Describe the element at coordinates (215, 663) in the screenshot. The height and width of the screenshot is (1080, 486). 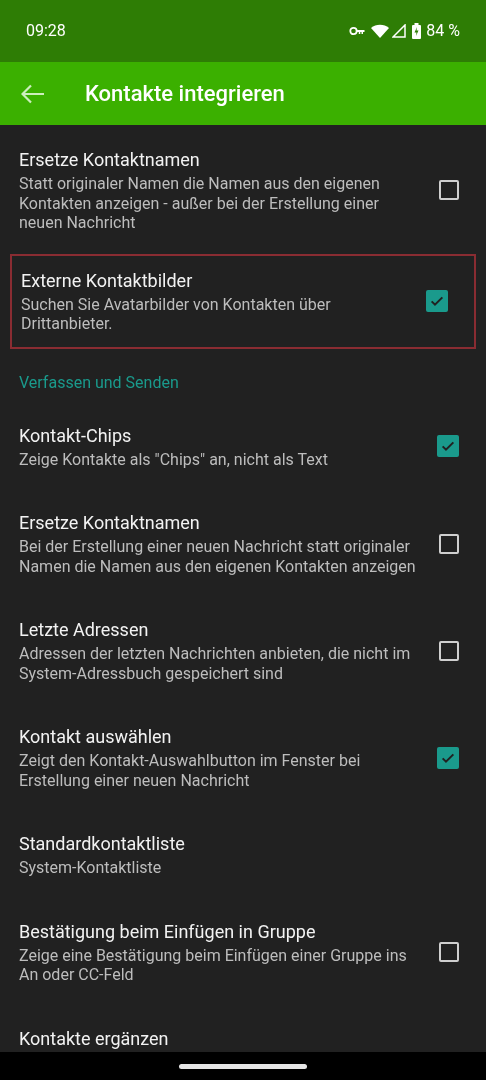
I see `item-summary: Adressen der letzten Nachrichten anbieten, die nicht im System-Adressbuch gespeichert sind` at that location.